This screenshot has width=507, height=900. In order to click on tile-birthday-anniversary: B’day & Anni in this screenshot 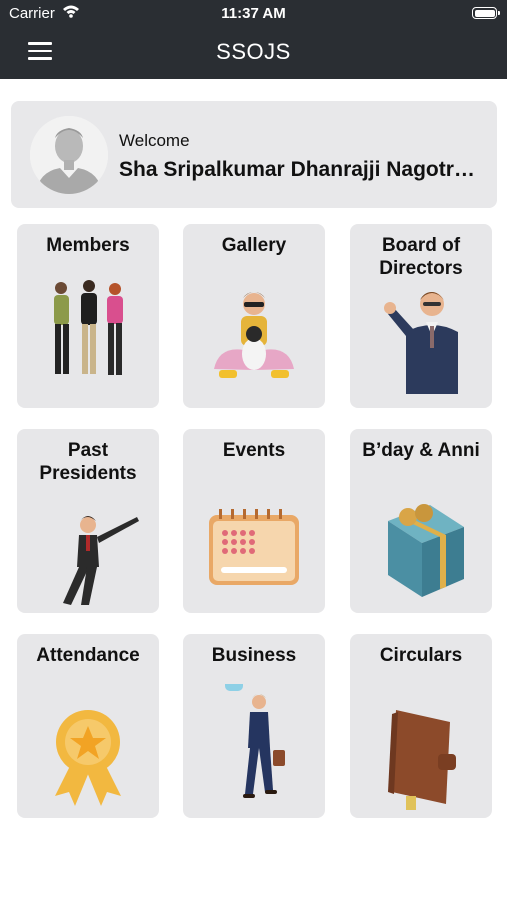, I will do `click(421, 521)`.